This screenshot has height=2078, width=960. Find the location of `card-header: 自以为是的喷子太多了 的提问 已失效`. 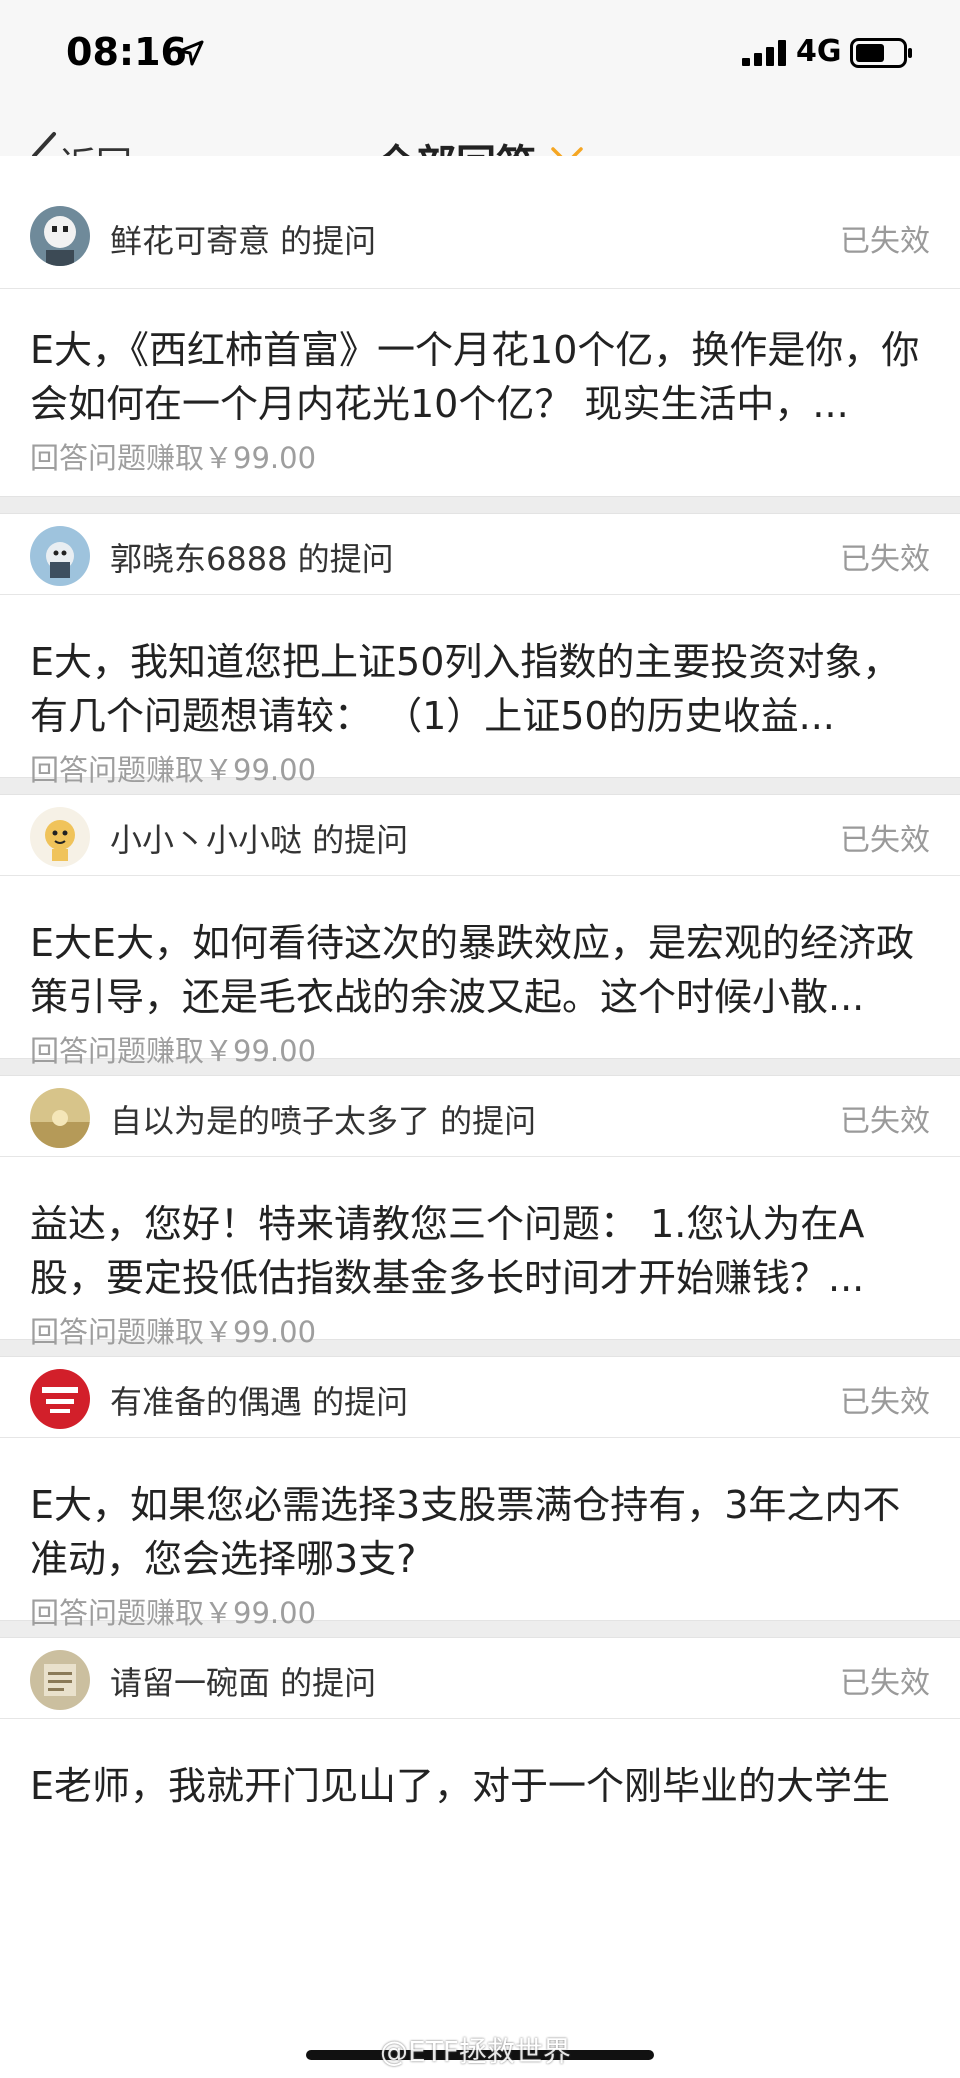

card-header: 自以为是的喷子太多了 的提问 已失效 is located at coordinates (480, 1116).